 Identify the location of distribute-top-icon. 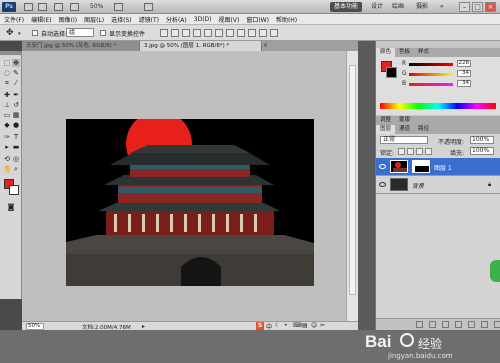
(230, 33).